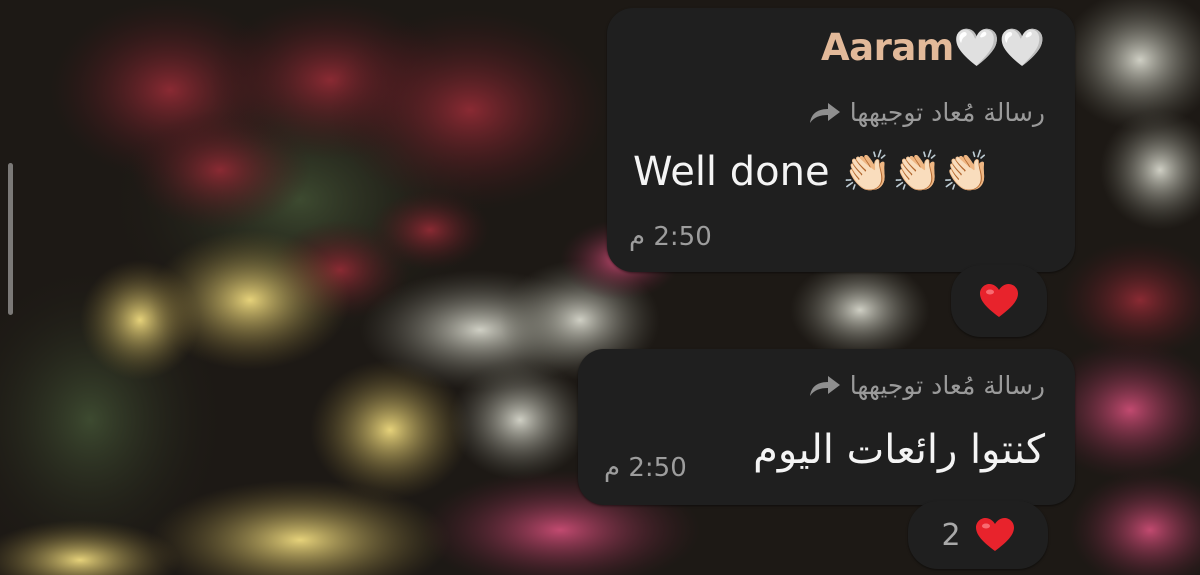 The height and width of the screenshot is (575, 1200). What do you see at coordinates (812, 172) in the screenshot?
I see `message-text: Well done 👏🏻👏🏻👏🏻` at bounding box center [812, 172].